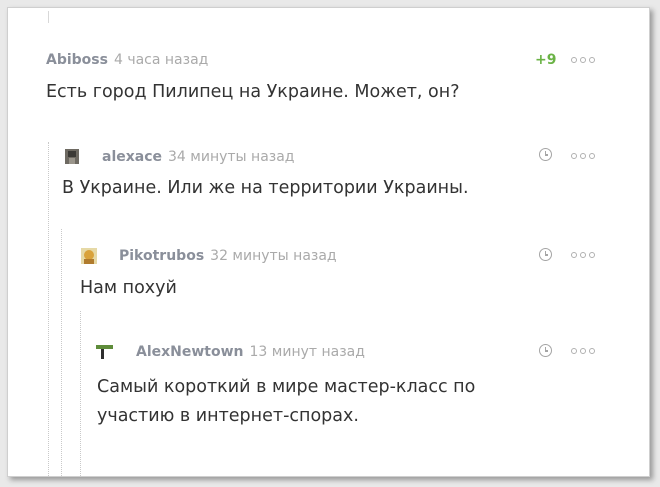 The height and width of the screenshot is (487, 660). Describe the element at coordinates (48, 17) in the screenshot. I see `top-divider` at that location.